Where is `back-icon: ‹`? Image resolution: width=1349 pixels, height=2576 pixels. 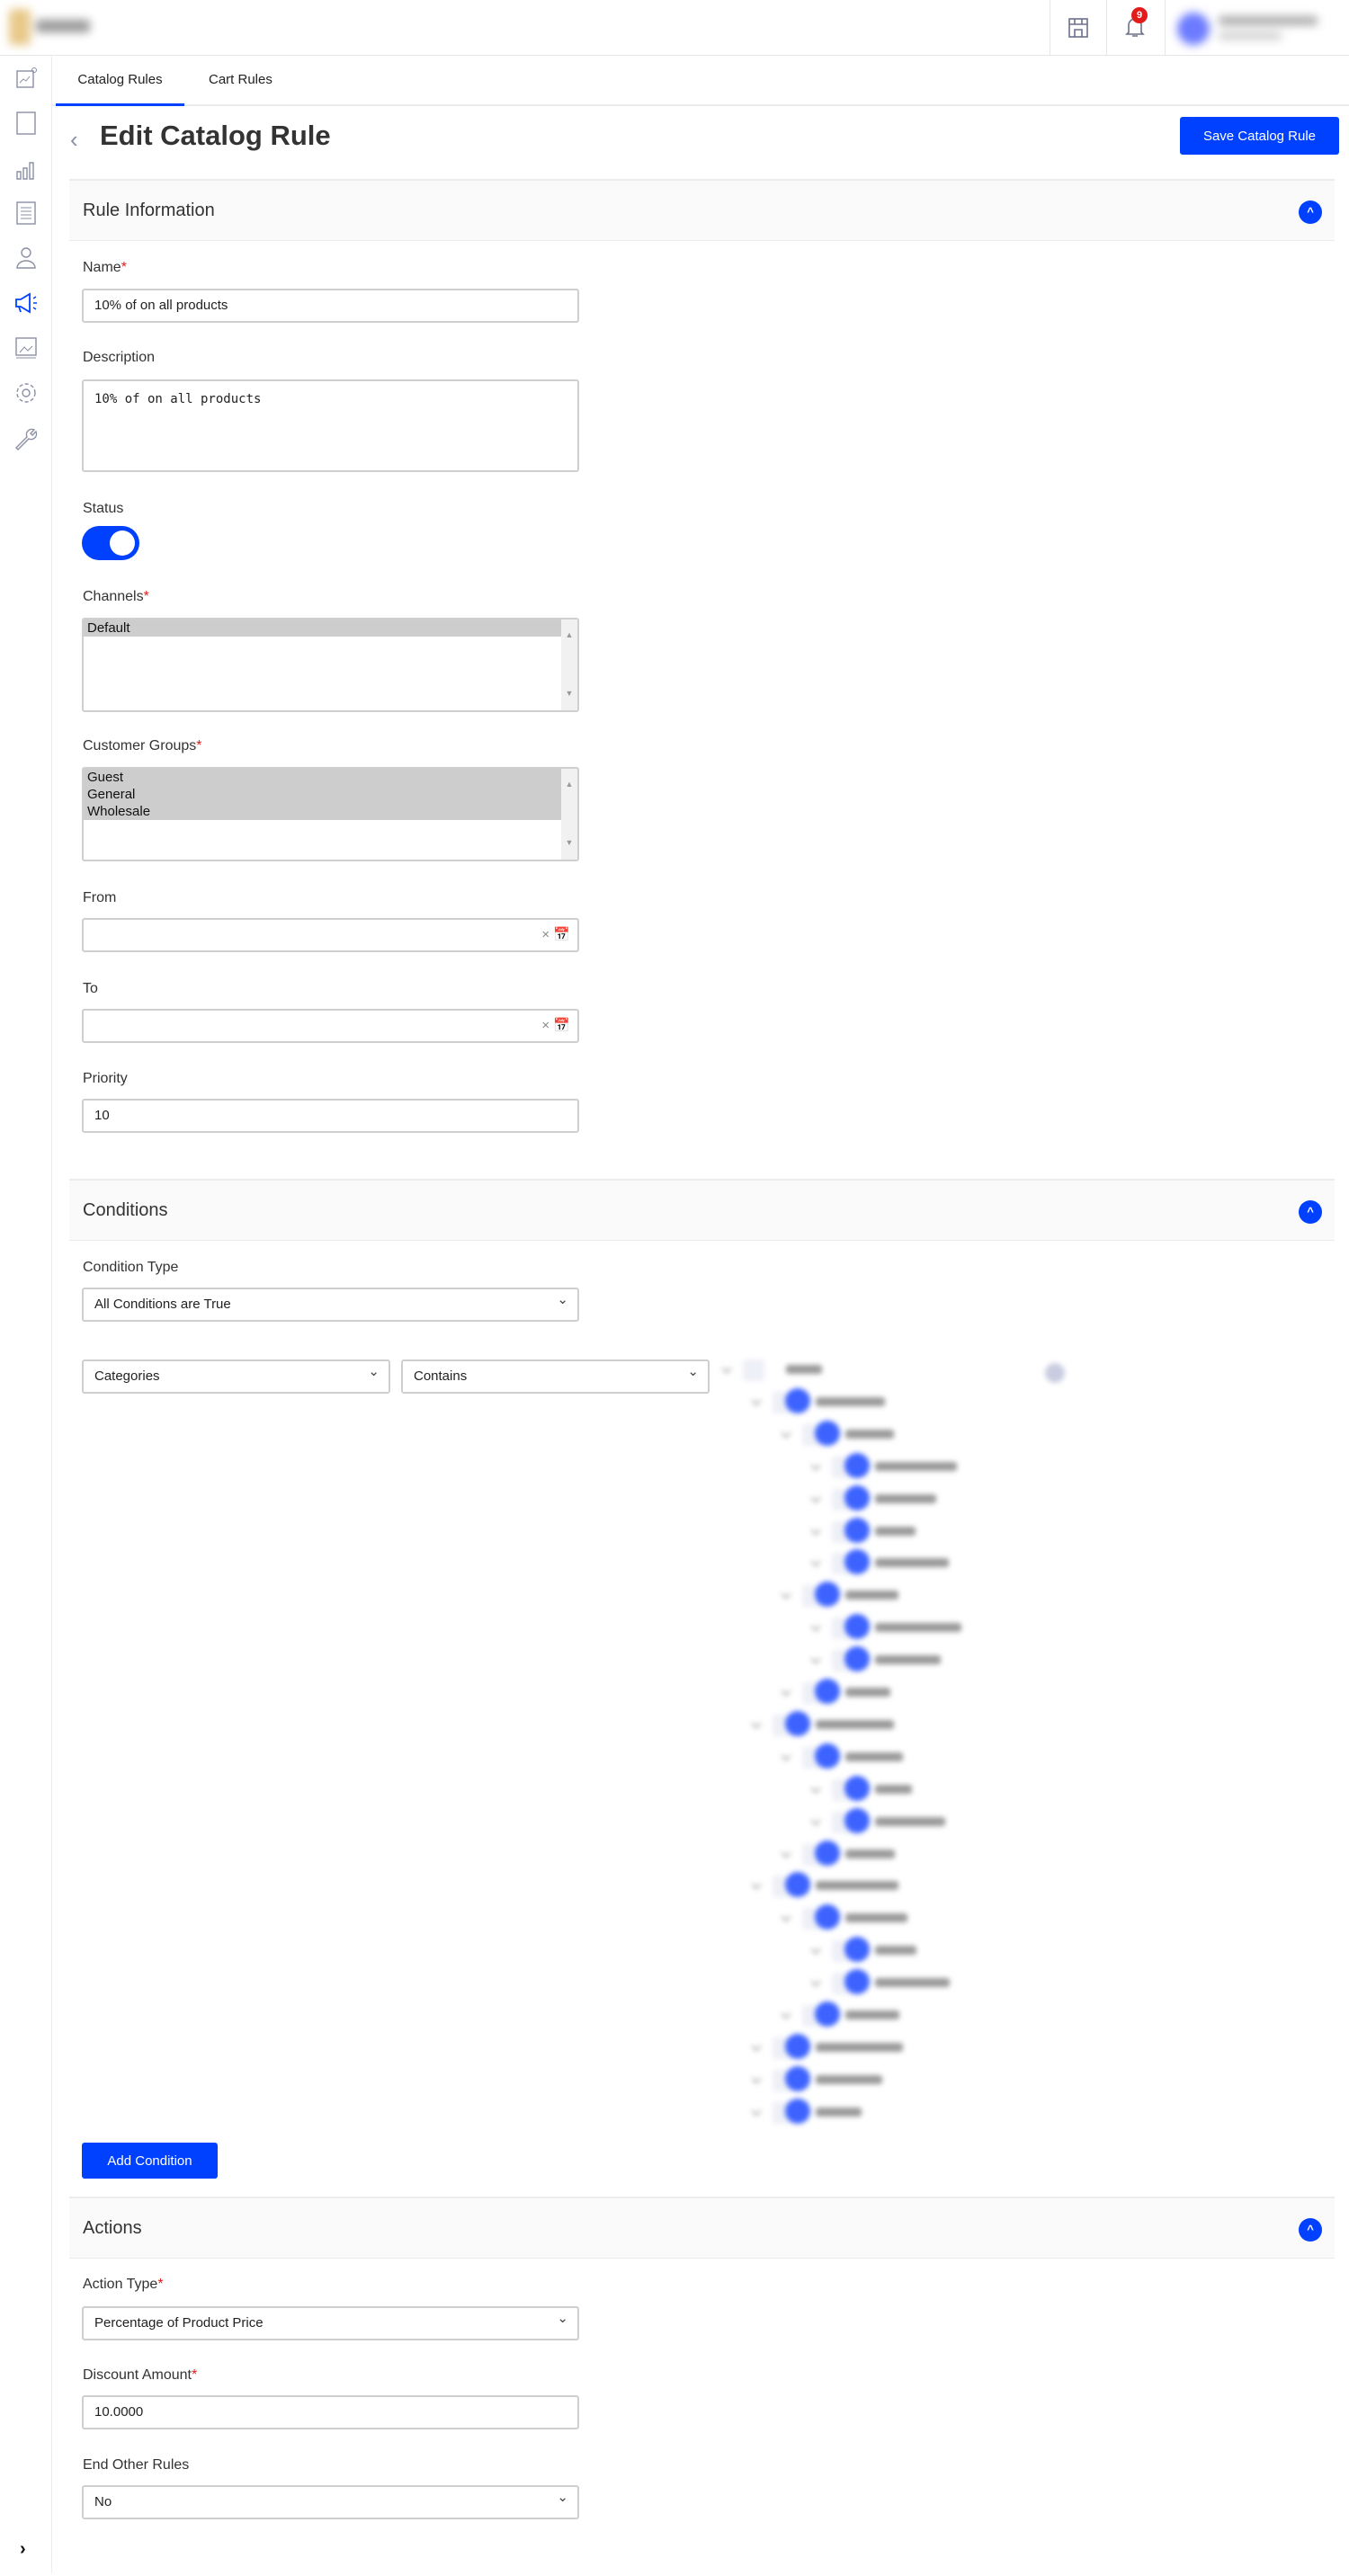 back-icon: ‹ is located at coordinates (74, 140).